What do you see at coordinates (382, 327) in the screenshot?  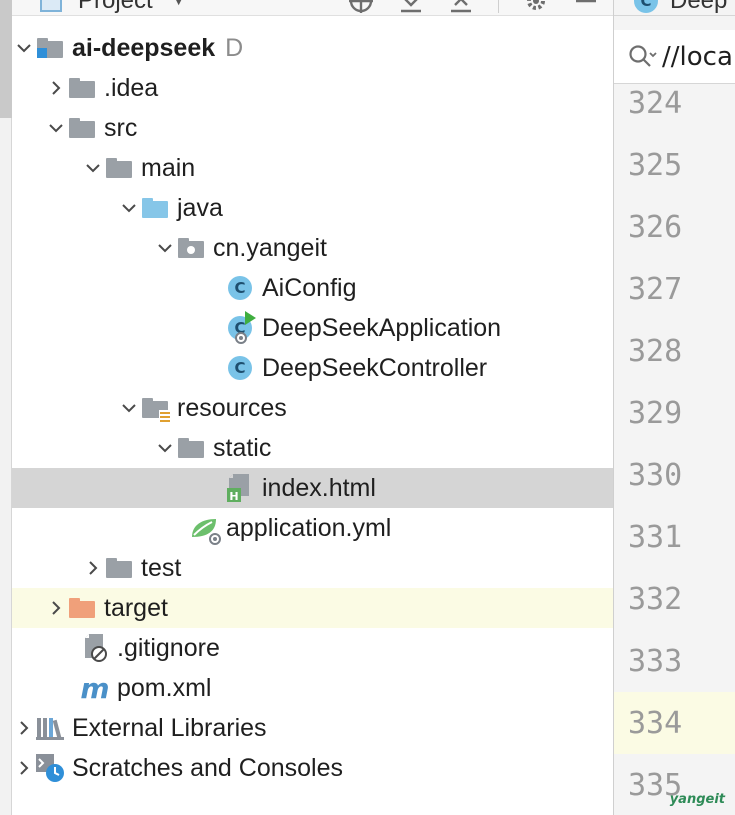 I see `tree-label: DeepSeekApplication` at bounding box center [382, 327].